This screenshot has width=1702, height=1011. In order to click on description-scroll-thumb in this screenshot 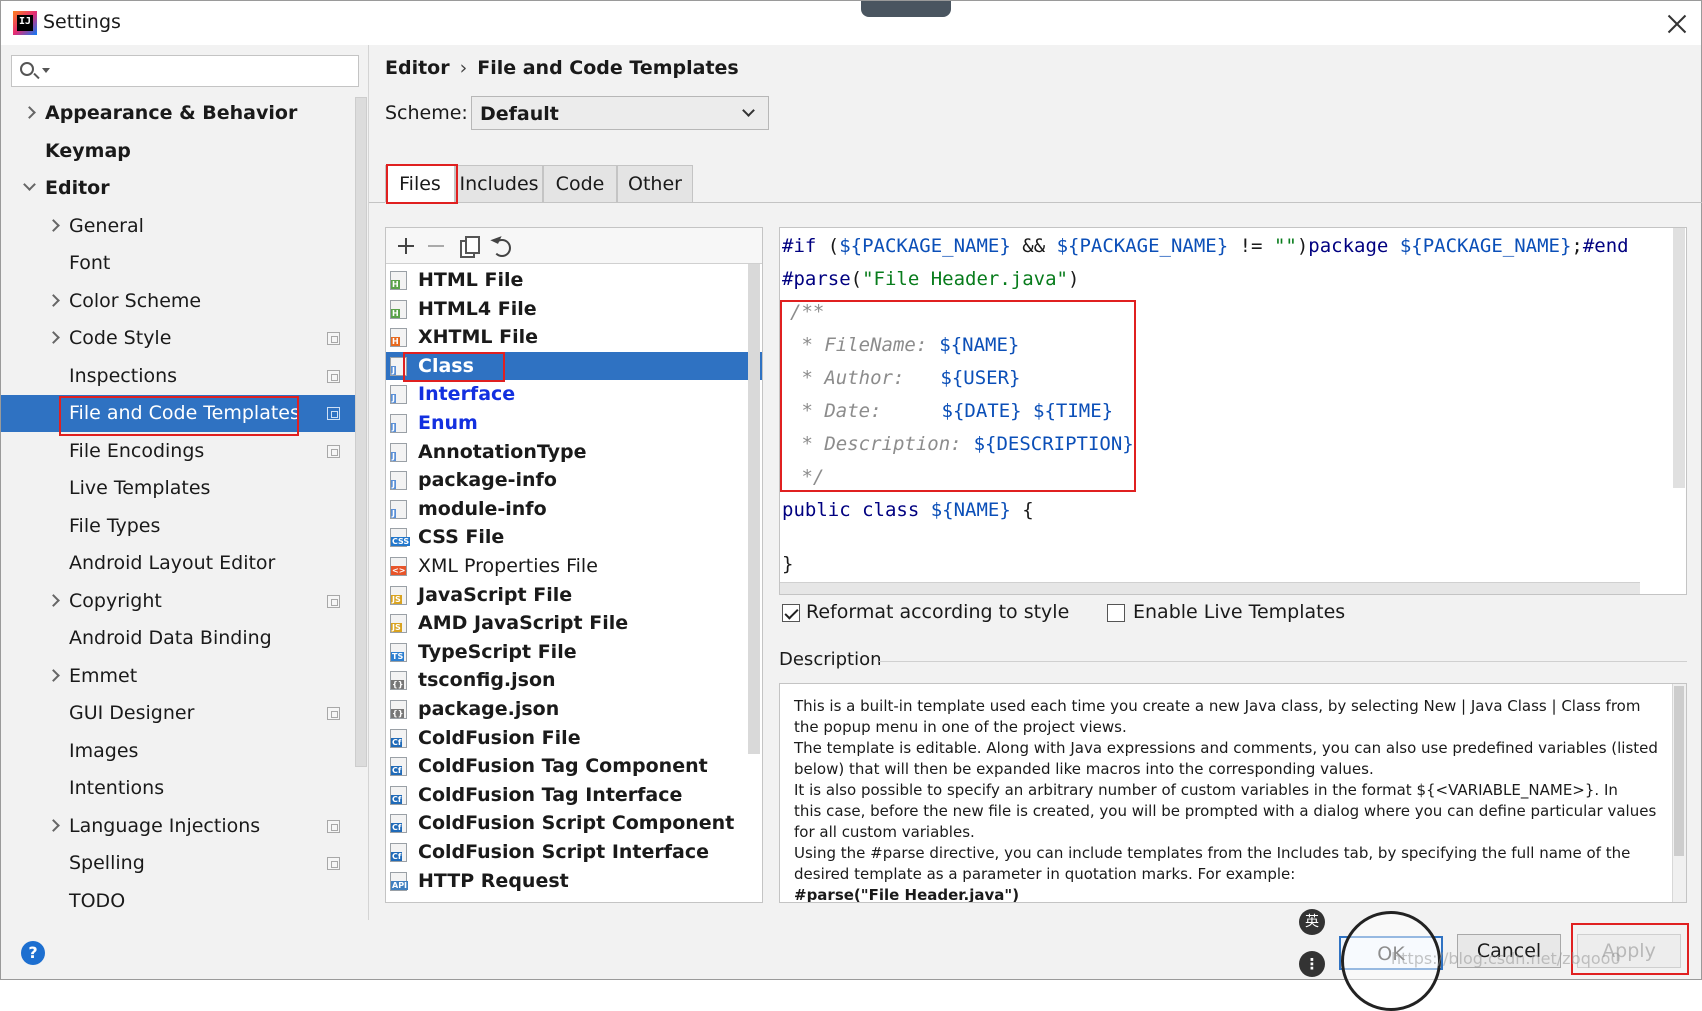, I will do `click(1679, 771)`.